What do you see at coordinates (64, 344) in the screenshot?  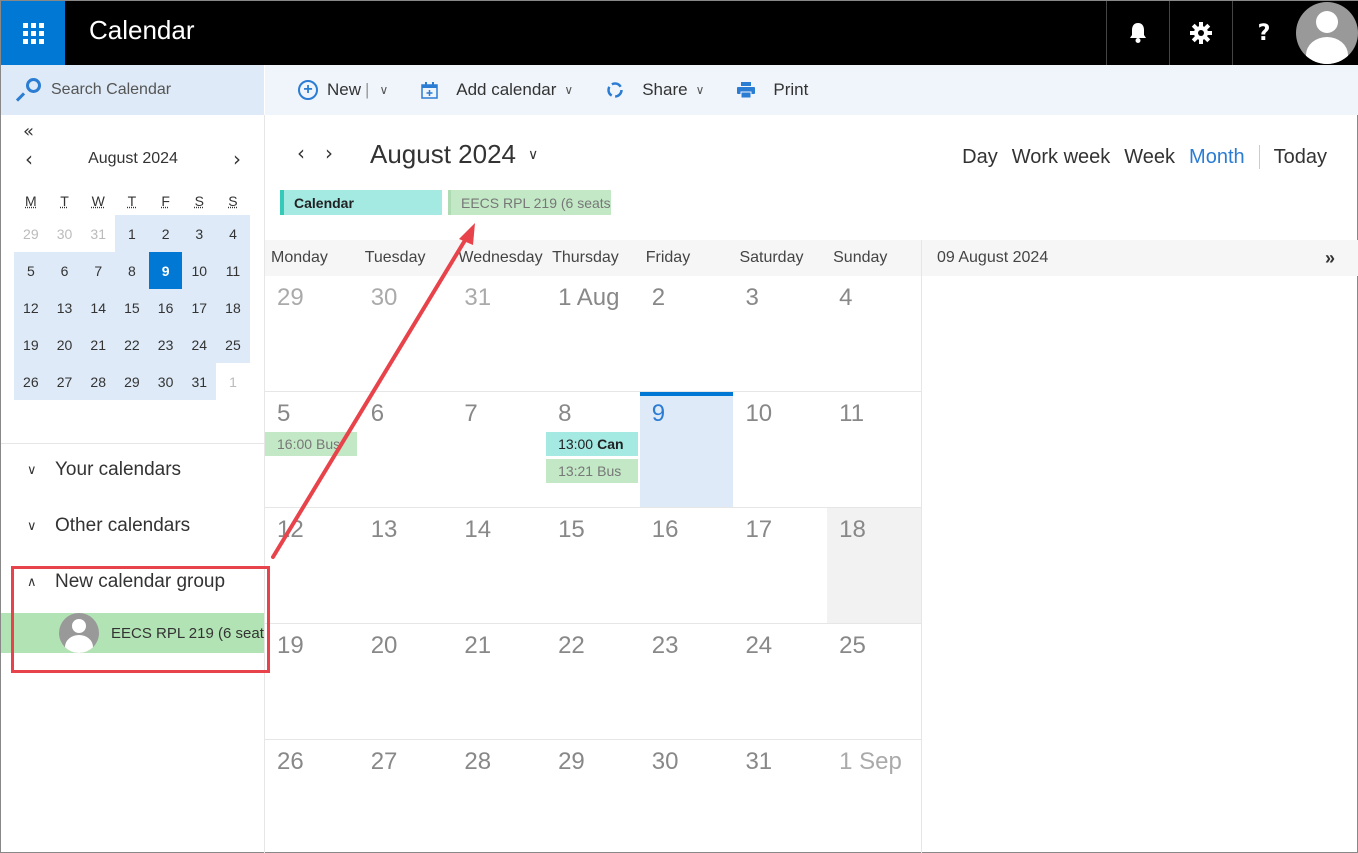 I see `mini-day: 20` at bounding box center [64, 344].